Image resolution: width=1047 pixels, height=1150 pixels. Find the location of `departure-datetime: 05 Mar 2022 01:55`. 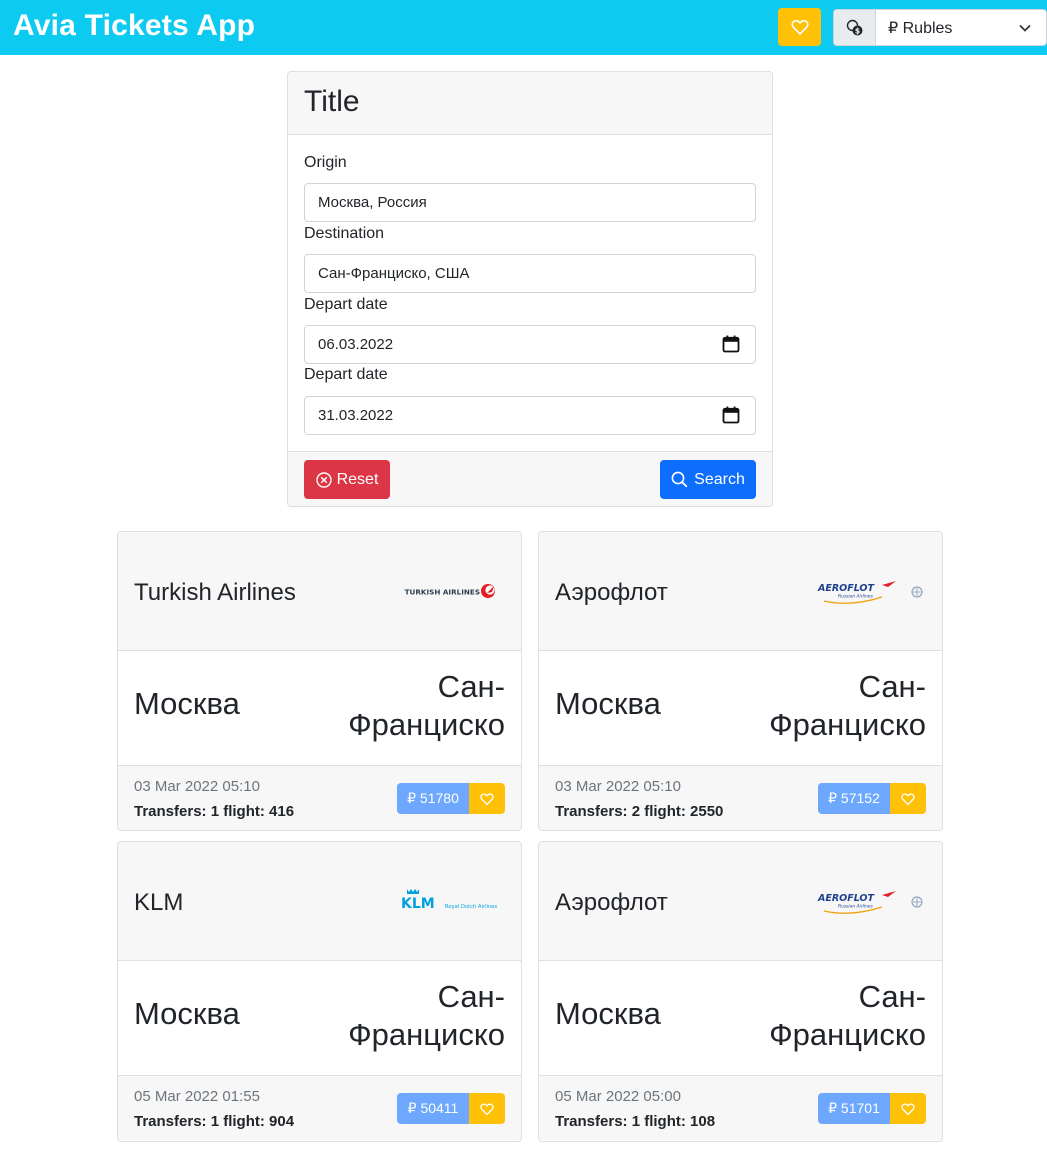

departure-datetime: 05 Mar 2022 01:55 is located at coordinates (197, 1096).